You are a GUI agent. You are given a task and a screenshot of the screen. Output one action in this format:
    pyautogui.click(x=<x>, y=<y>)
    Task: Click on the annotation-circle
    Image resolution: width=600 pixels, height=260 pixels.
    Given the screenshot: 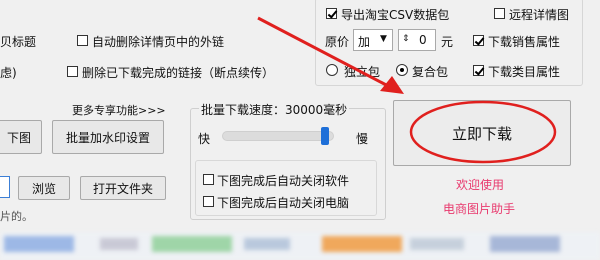 What is the action you would take?
    pyautogui.click(x=483, y=132)
    